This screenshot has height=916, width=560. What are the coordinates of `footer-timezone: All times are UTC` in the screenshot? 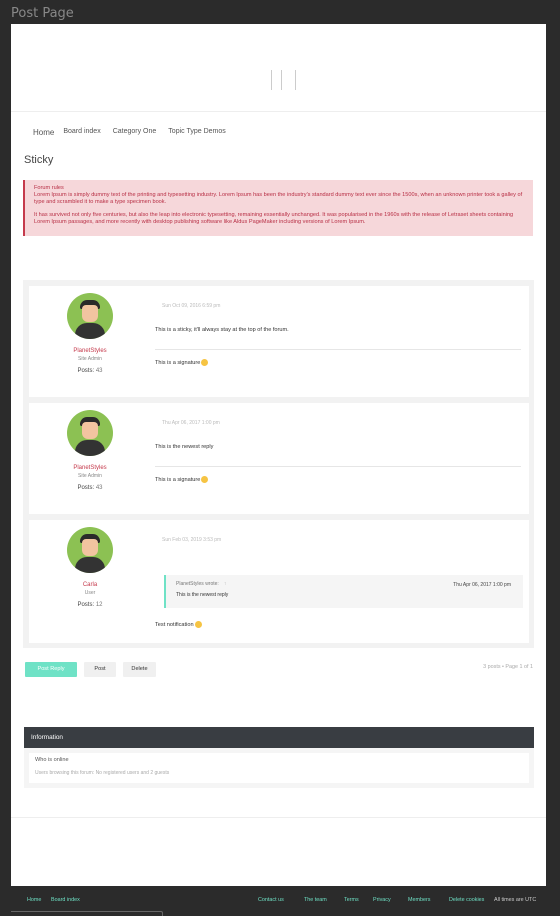 It's located at (515, 900).